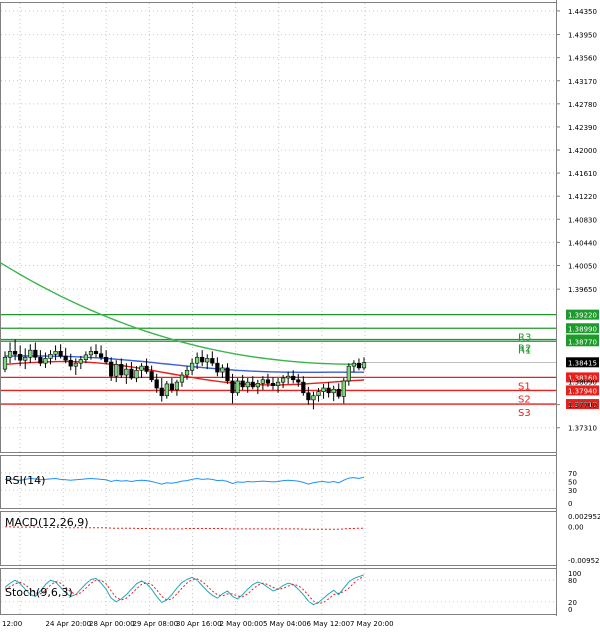 The width and height of the screenshot is (600, 632). What do you see at coordinates (582, 243) in the screenshot?
I see `price-tick-label: 1.40440` at bounding box center [582, 243].